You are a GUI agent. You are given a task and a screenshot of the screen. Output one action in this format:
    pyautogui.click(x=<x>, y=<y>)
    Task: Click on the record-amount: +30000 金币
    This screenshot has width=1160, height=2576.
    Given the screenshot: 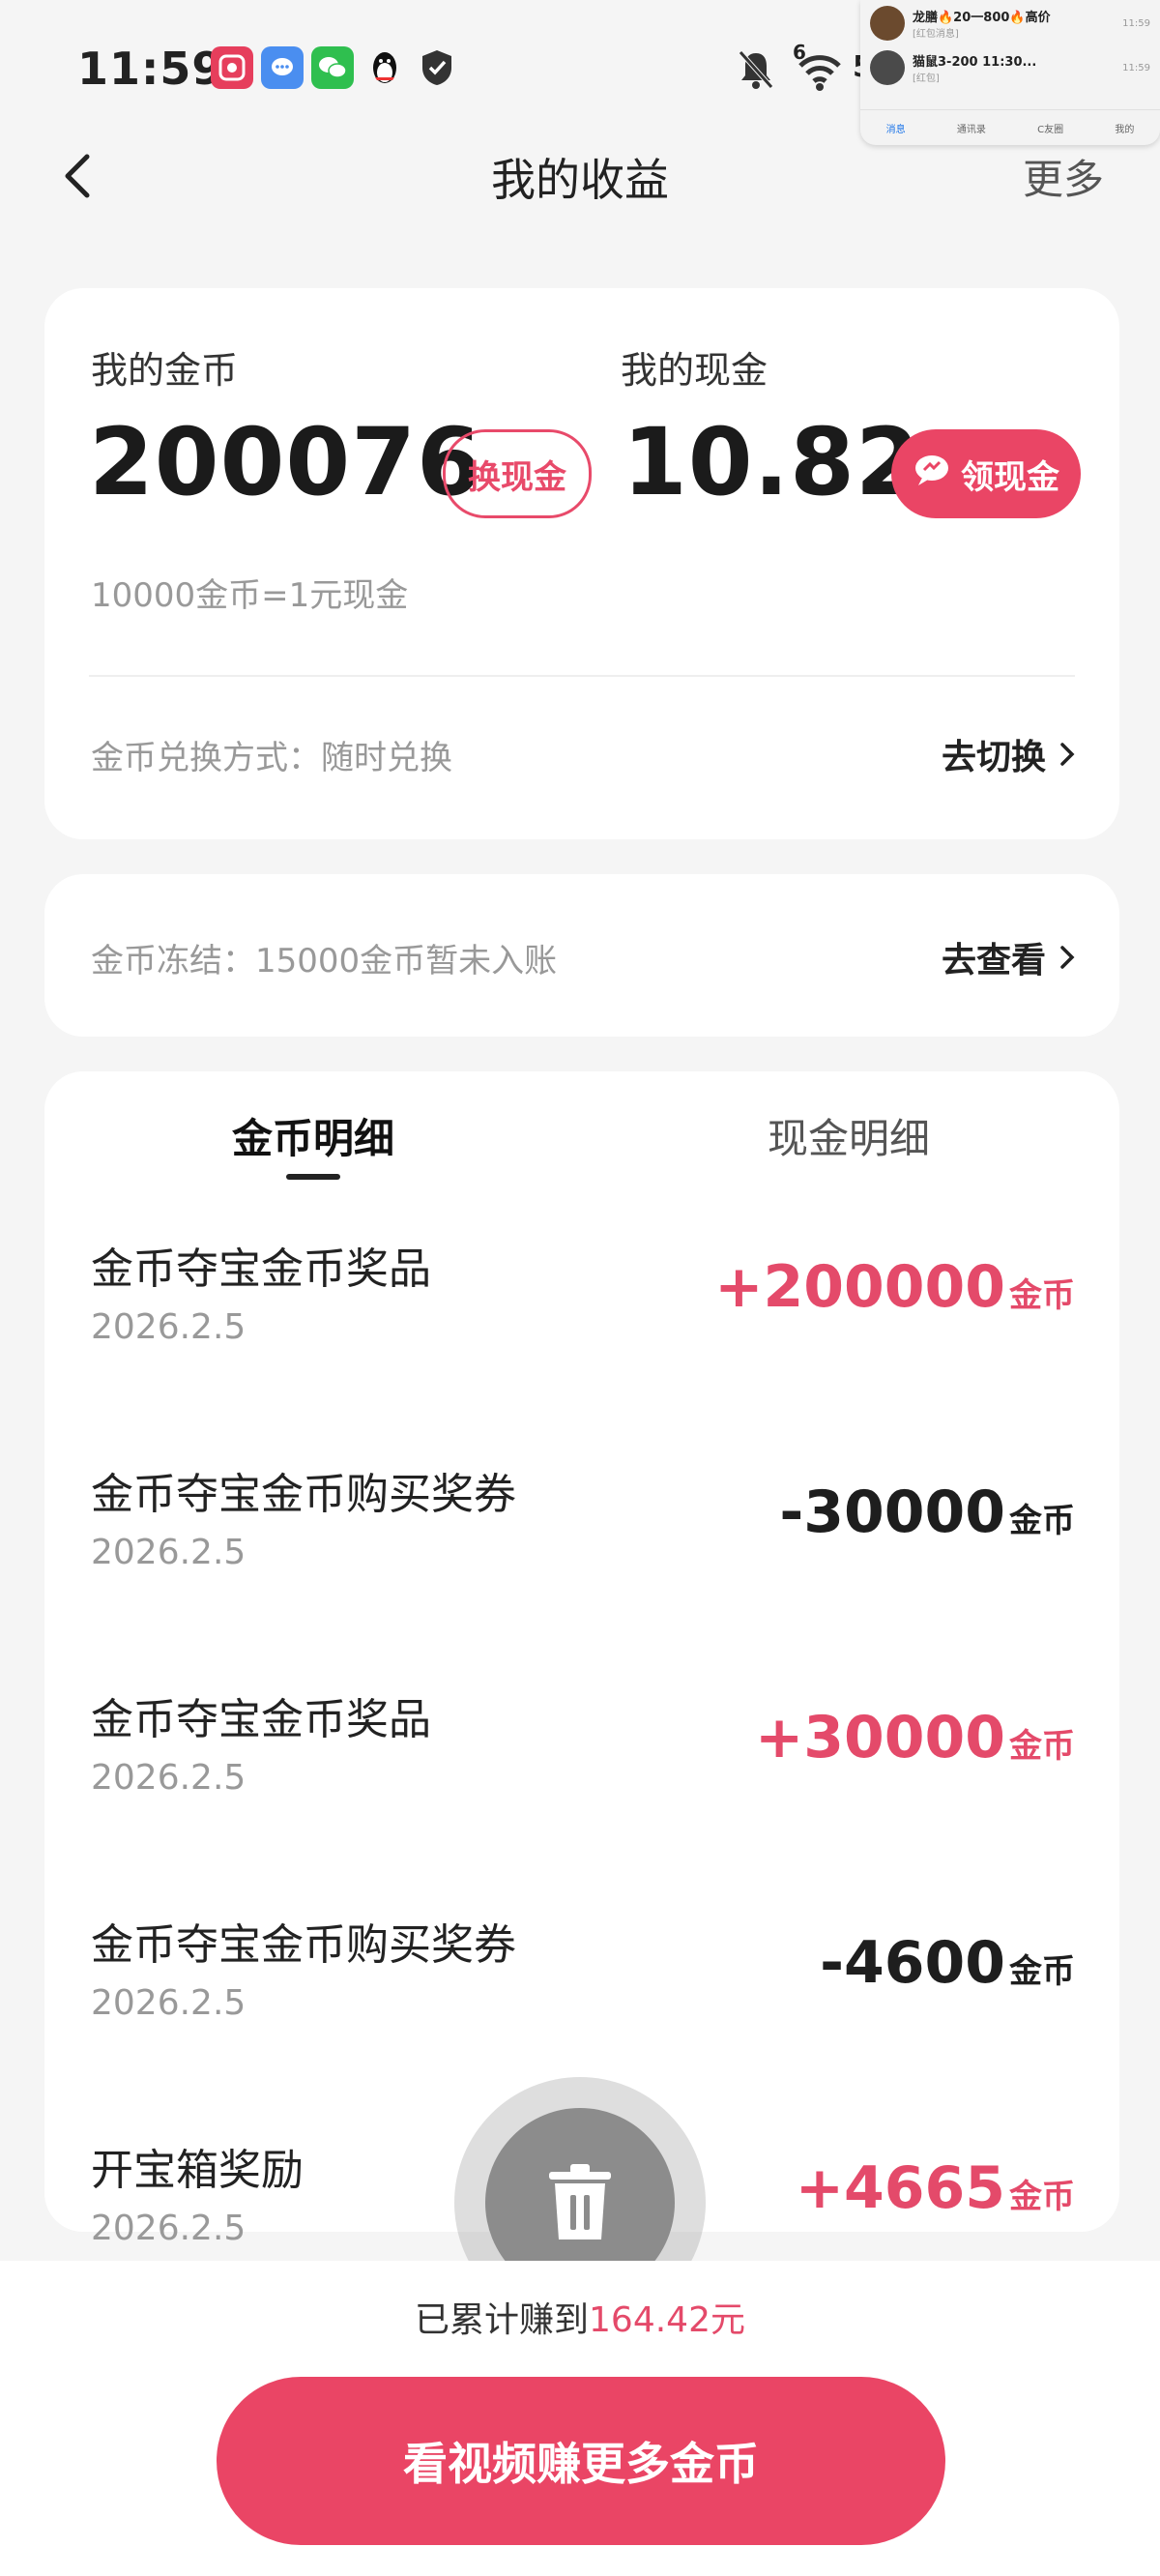 What is the action you would take?
    pyautogui.click(x=915, y=1737)
    